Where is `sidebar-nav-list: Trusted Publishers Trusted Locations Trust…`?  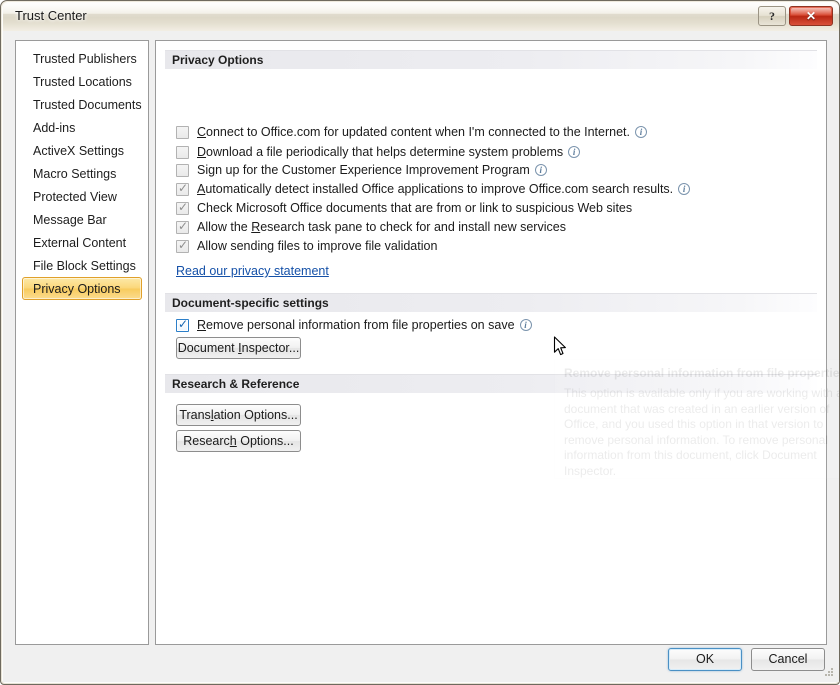 sidebar-nav-list: Trusted Publishers Trusted Locations Trust… is located at coordinates (82, 170).